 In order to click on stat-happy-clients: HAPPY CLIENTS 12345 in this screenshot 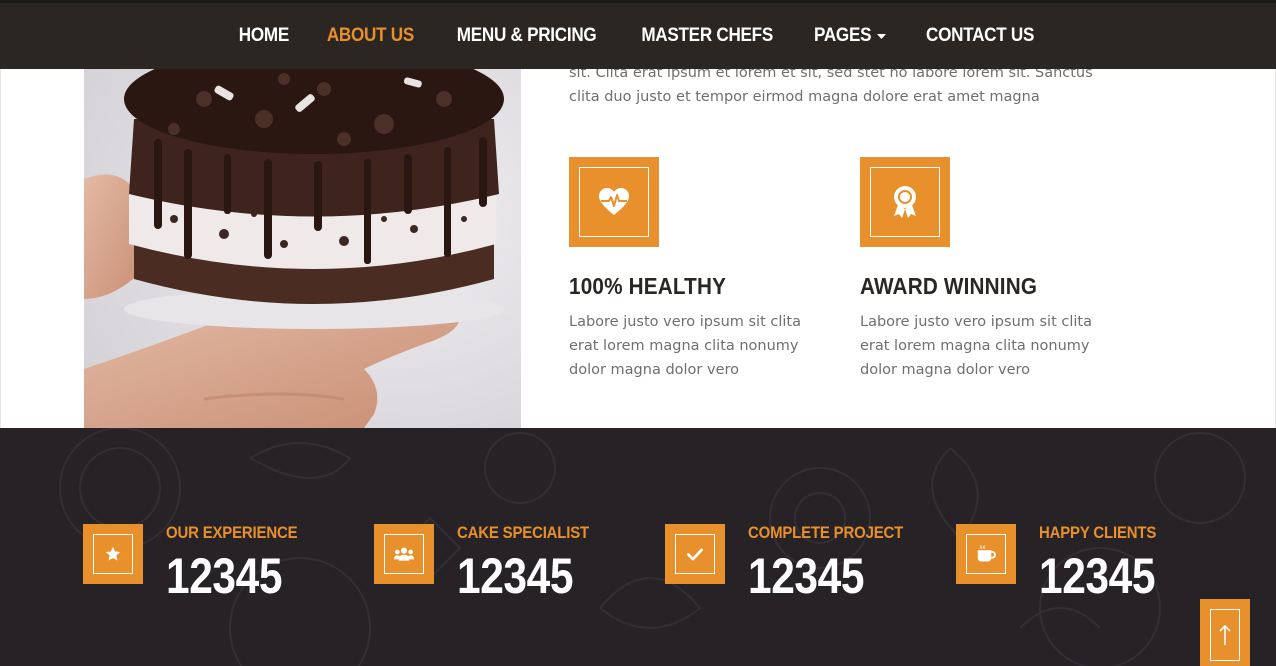, I will do `click(1066, 562)`.